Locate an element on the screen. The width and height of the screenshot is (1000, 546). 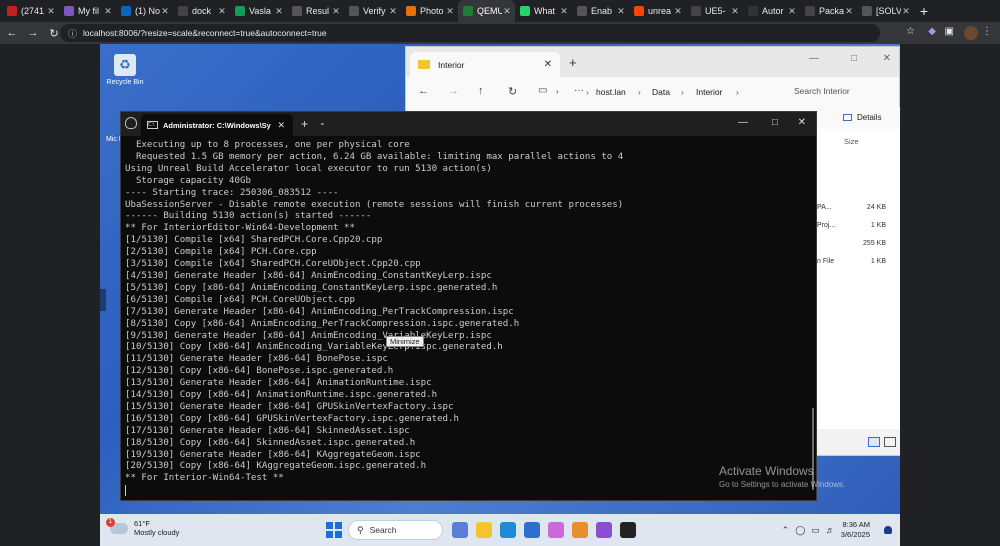
cmd-icon: C:\ is located at coordinates (152, 125).